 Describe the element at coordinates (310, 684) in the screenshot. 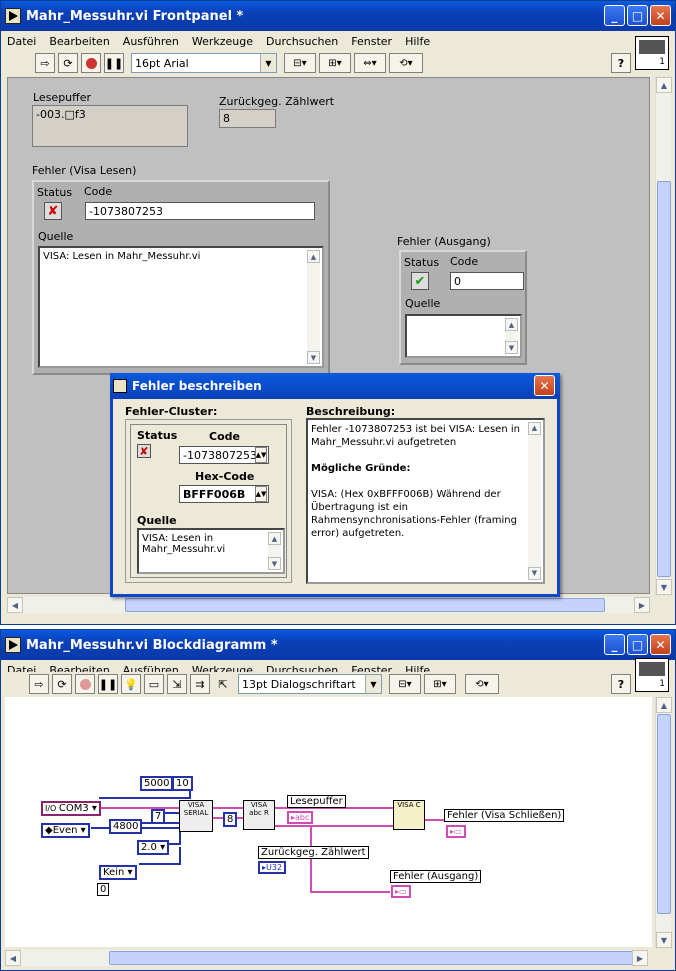

I see `font-selector: 13pt Dialogschriftart ▼` at that location.